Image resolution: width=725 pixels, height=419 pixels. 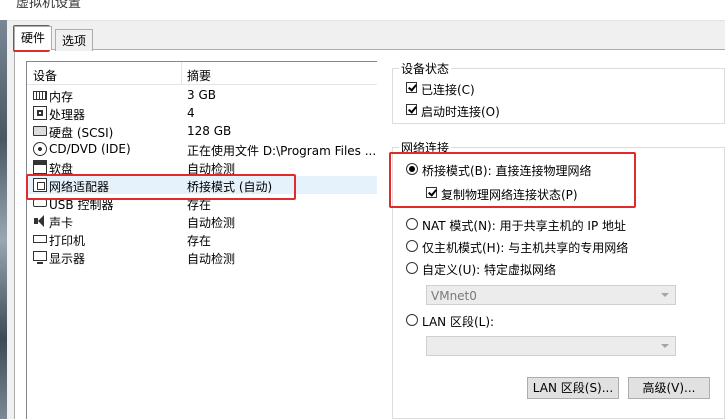 I want to click on device-summary: 4, so click(x=191, y=113).